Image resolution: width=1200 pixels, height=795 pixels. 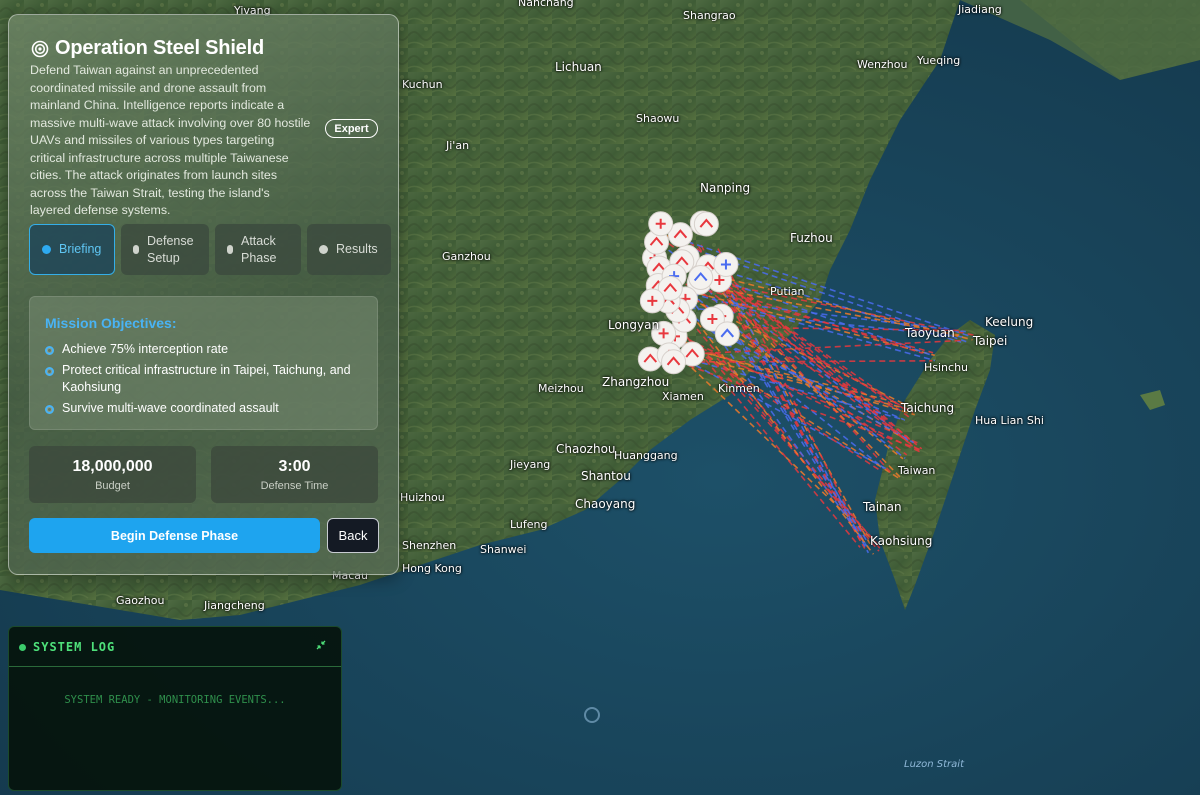 What do you see at coordinates (811, 238) in the screenshot?
I see `map-label: Fuzhou` at bounding box center [811, 238].